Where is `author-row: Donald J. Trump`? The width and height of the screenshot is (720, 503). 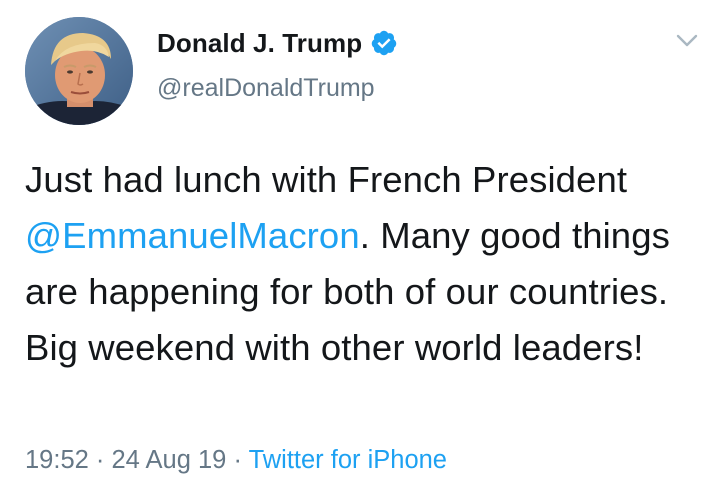 author-row: Donald J. Trump is located at coordinates (277, 43).